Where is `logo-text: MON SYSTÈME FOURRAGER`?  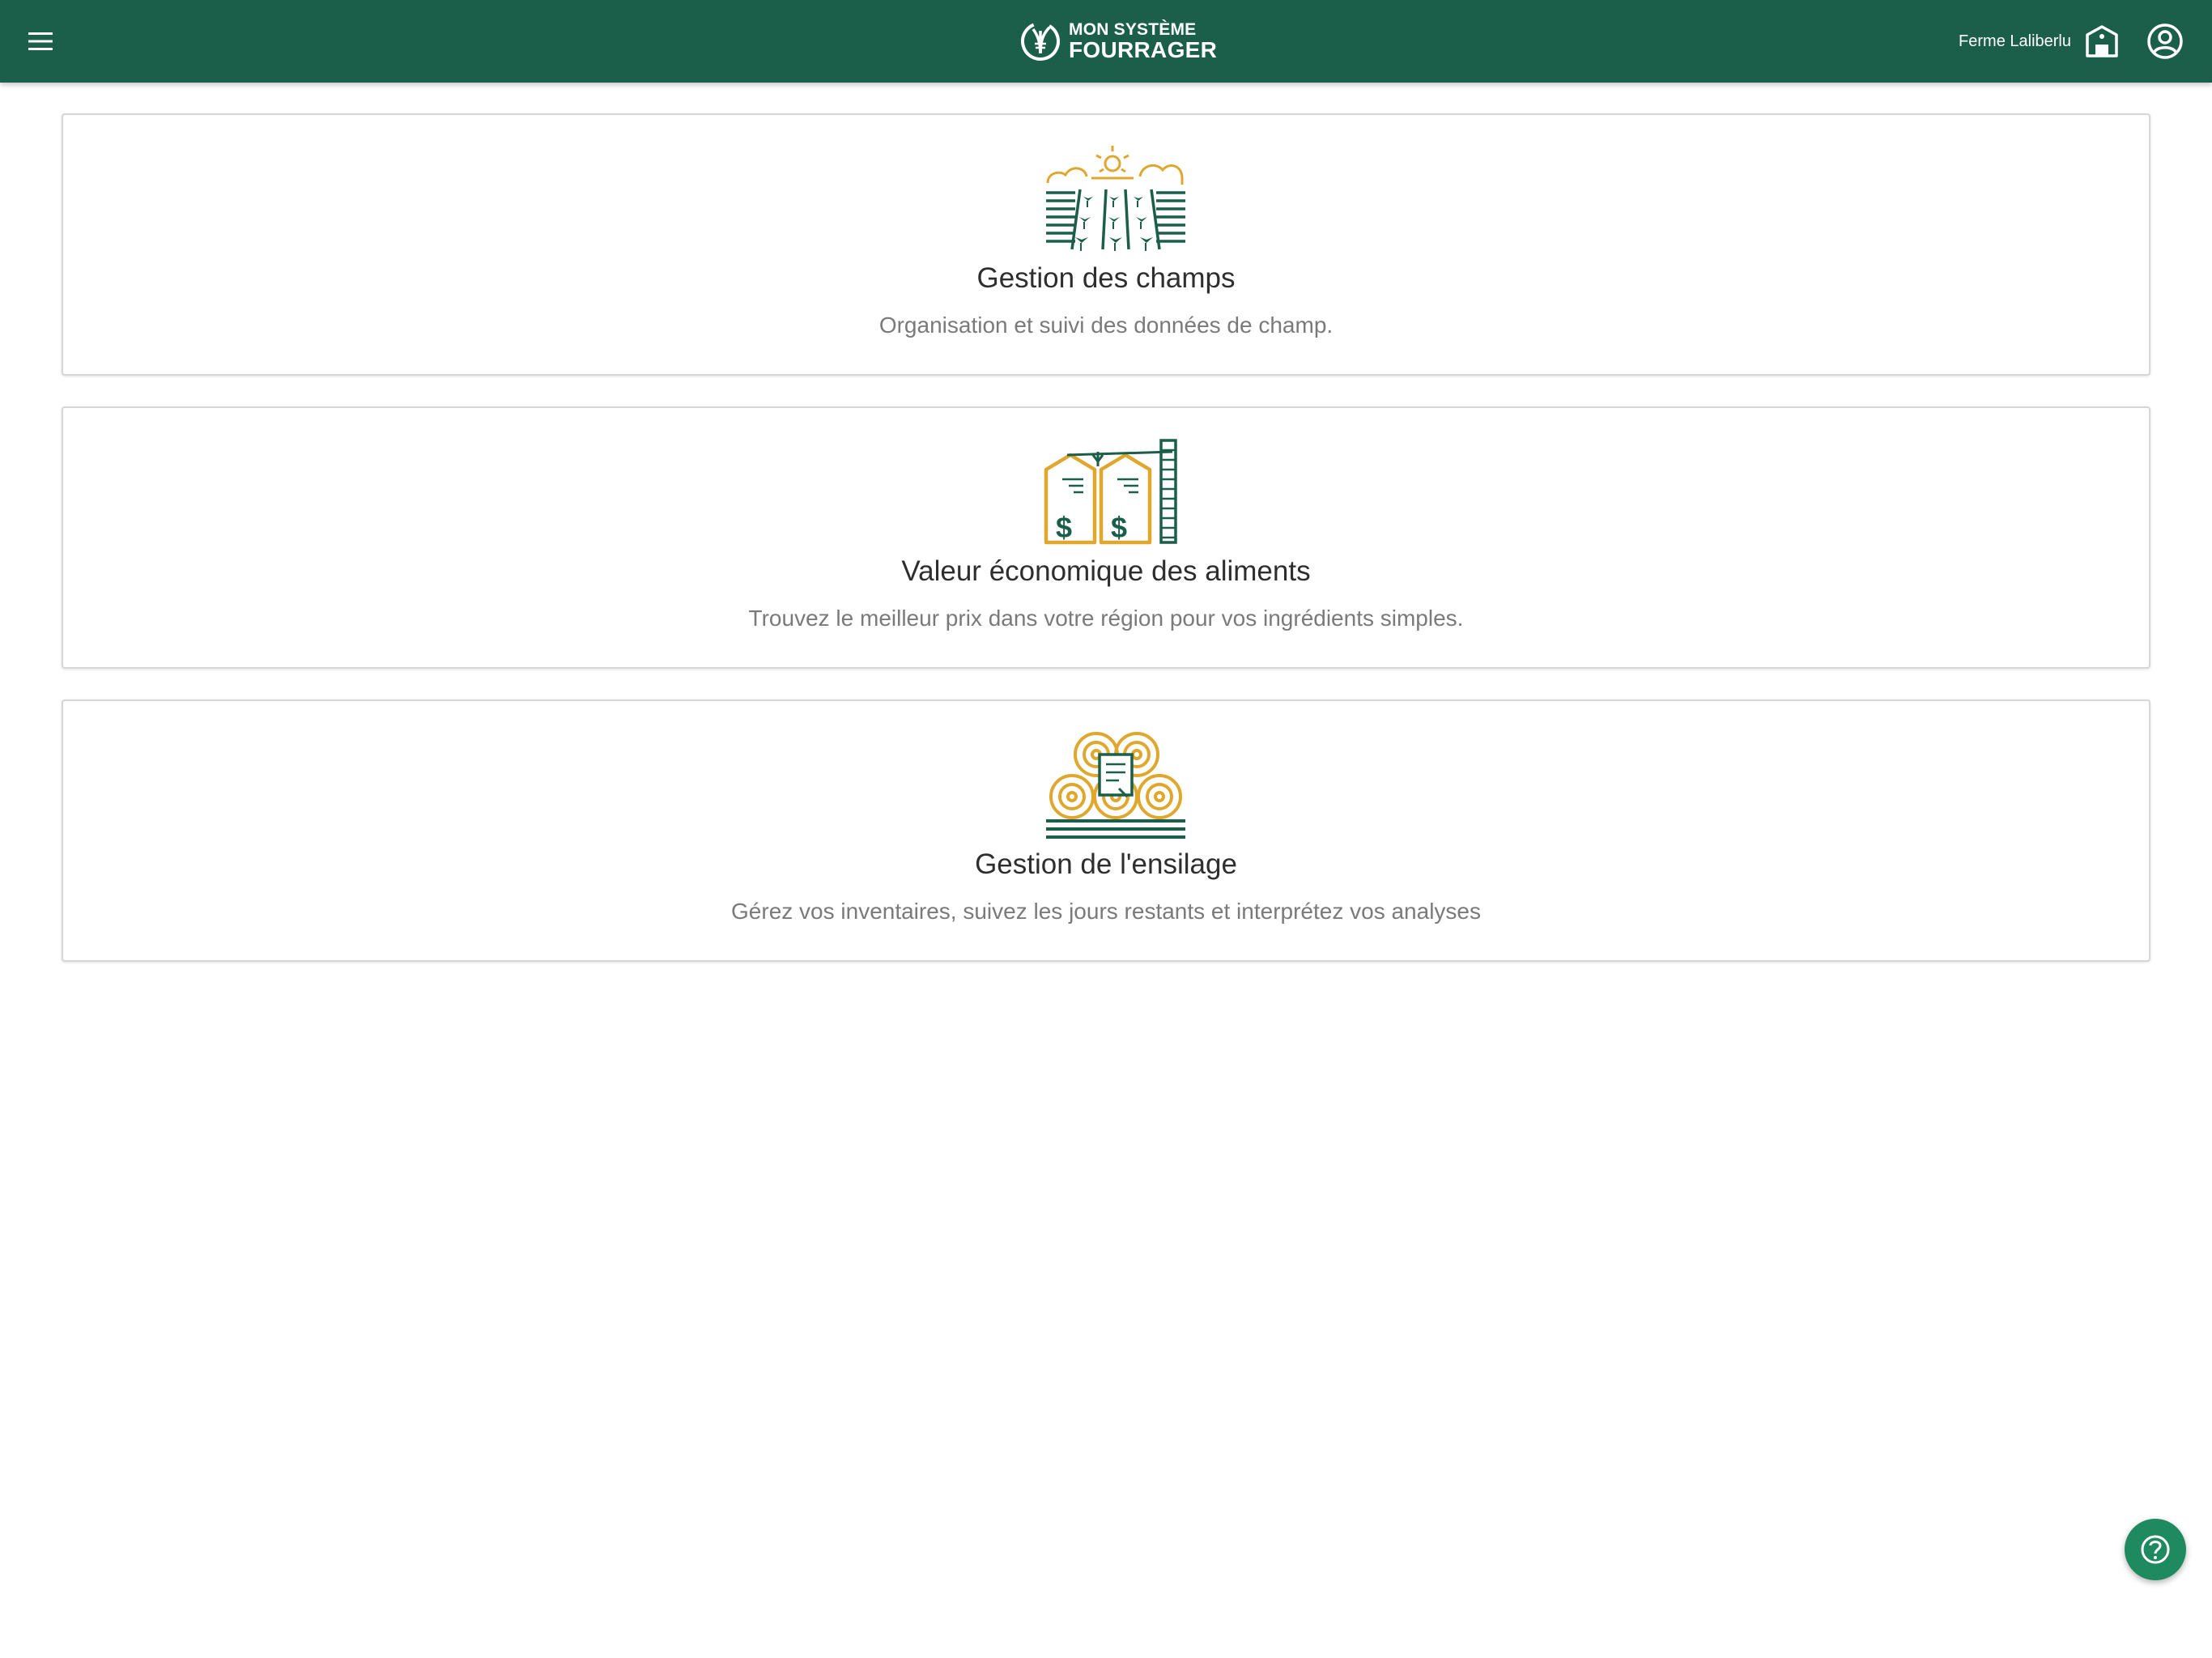
logo-text: MON SYSTÈME FOURRAGER is located at coordinates (1143, 41).